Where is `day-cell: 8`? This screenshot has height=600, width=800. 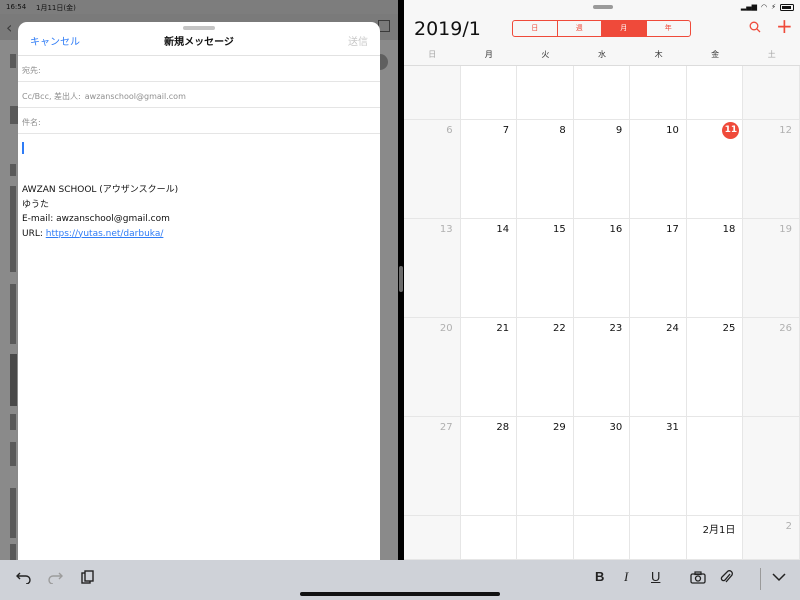 day-cell: 8 is located at coordinates (545, 169).